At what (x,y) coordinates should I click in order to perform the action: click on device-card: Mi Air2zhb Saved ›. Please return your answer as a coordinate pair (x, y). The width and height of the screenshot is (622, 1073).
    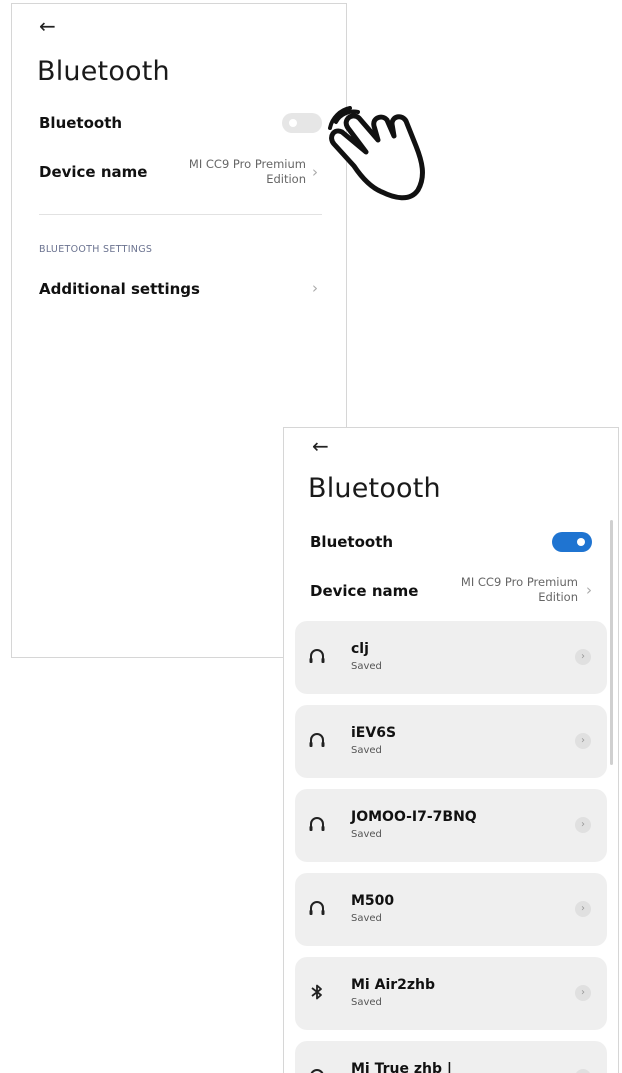
    Looking at the image, I should click on (451, 993).